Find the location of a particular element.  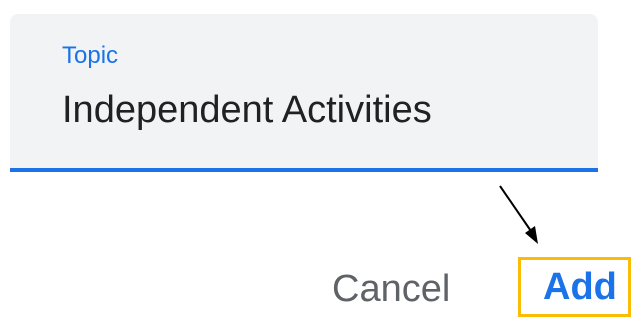

topic-field-value: Independent Activities is located at coordinates (247, 110).